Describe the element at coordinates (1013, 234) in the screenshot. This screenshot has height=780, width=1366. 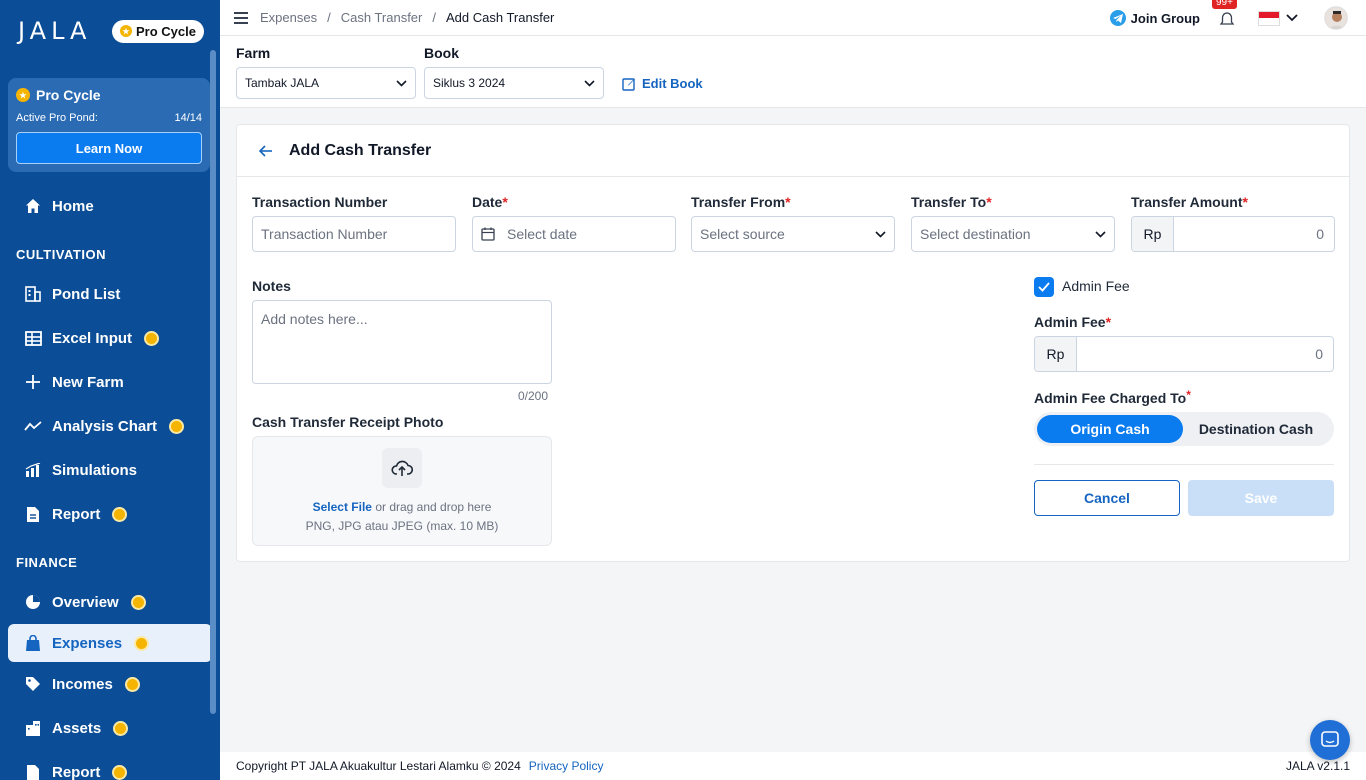
I see `transfer-to-select: Select destination` at that location.